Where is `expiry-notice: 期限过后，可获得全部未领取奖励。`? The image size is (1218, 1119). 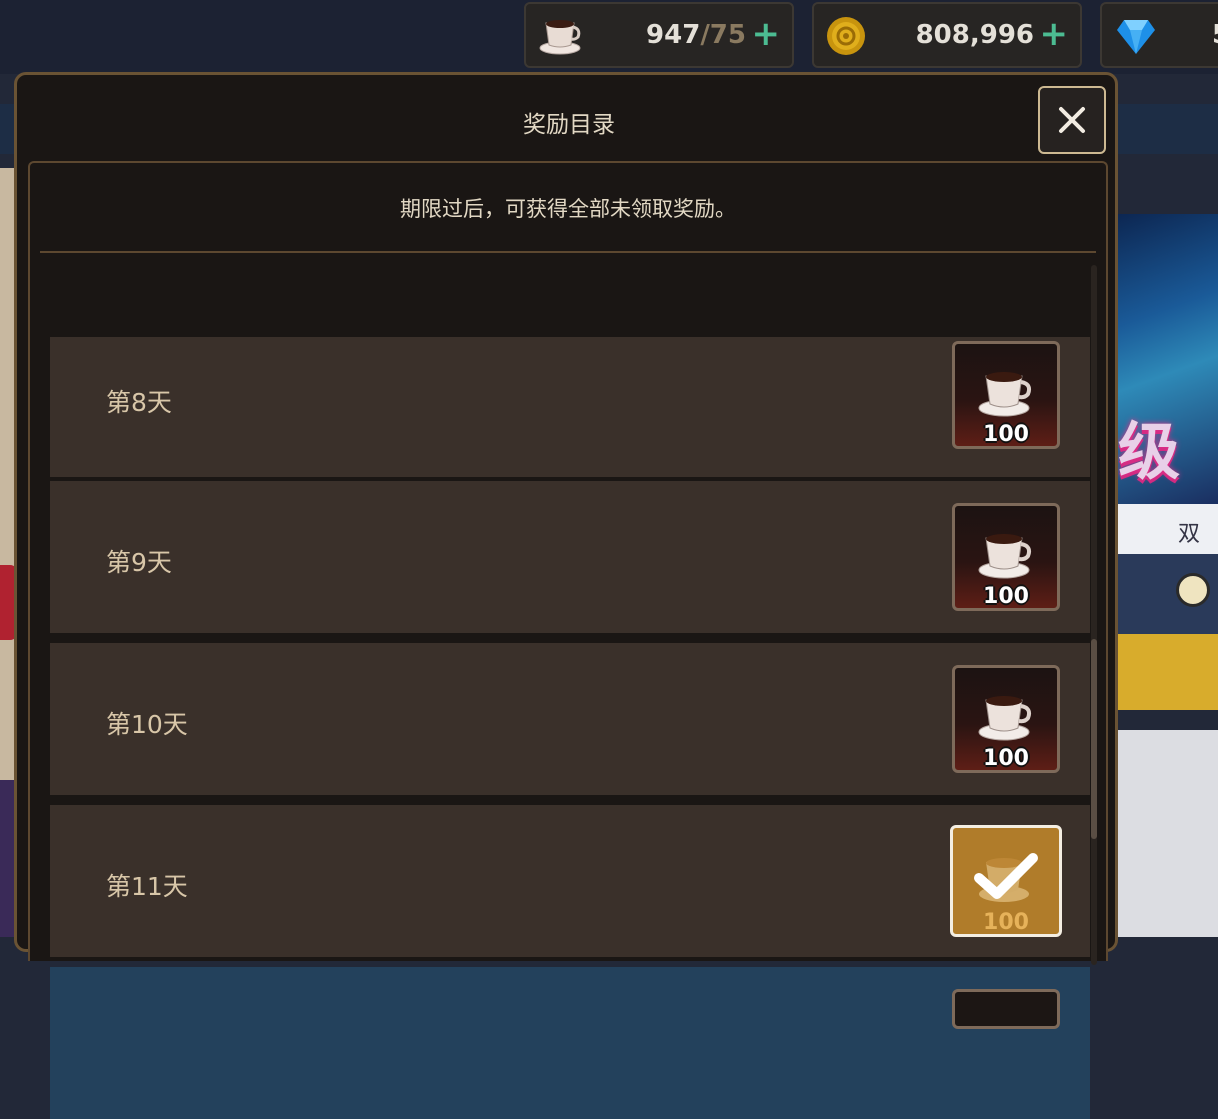
expiry-notice: 期限过后，可获得全部未领取奖励。 is located at coordinates (568, 209).